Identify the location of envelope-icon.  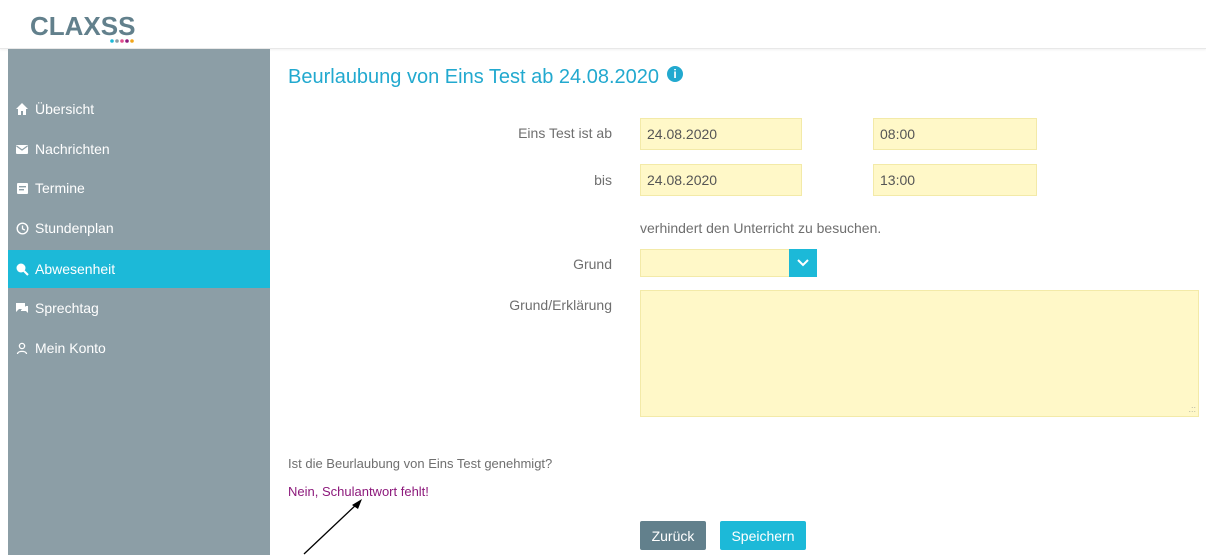
(22, 149).